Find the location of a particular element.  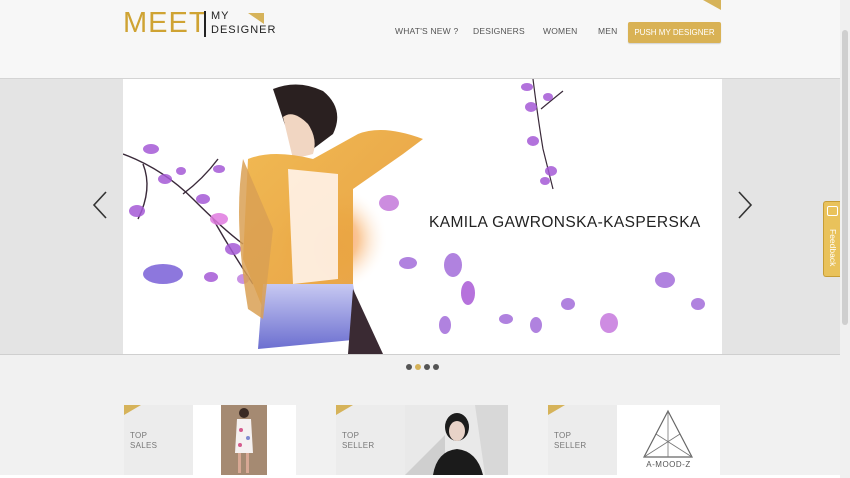

carousel-prev-icon is located at coordinates (100, 205).